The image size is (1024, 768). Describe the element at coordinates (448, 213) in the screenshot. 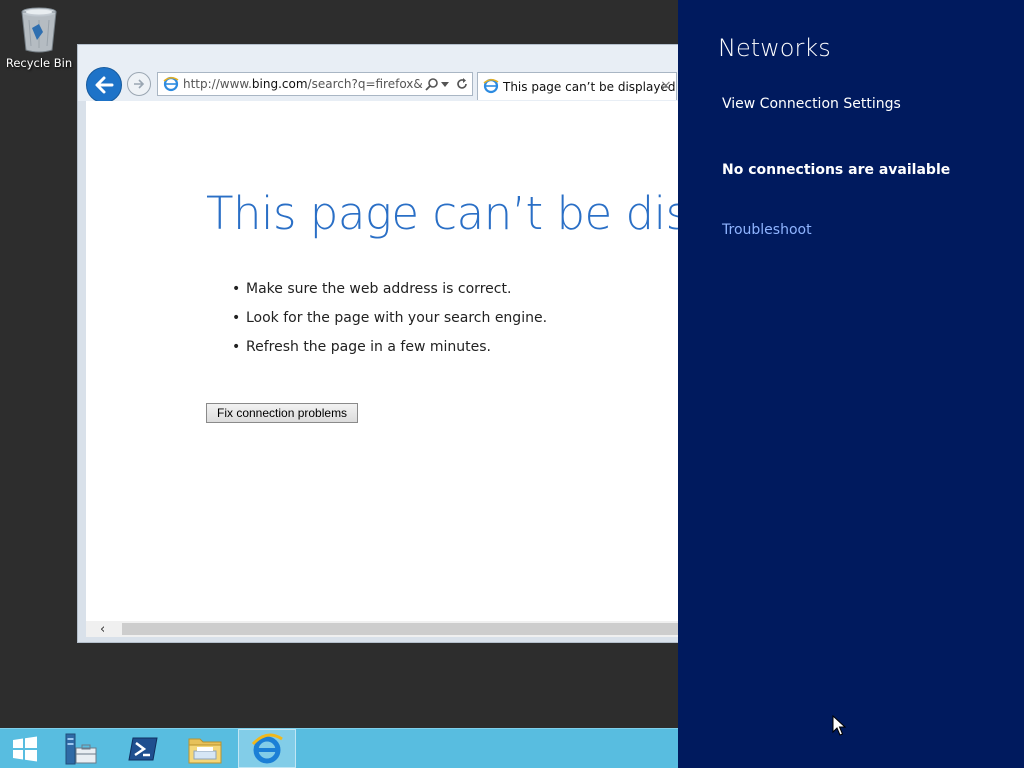

I see `error-title: This page can’t be displayed` at that location.